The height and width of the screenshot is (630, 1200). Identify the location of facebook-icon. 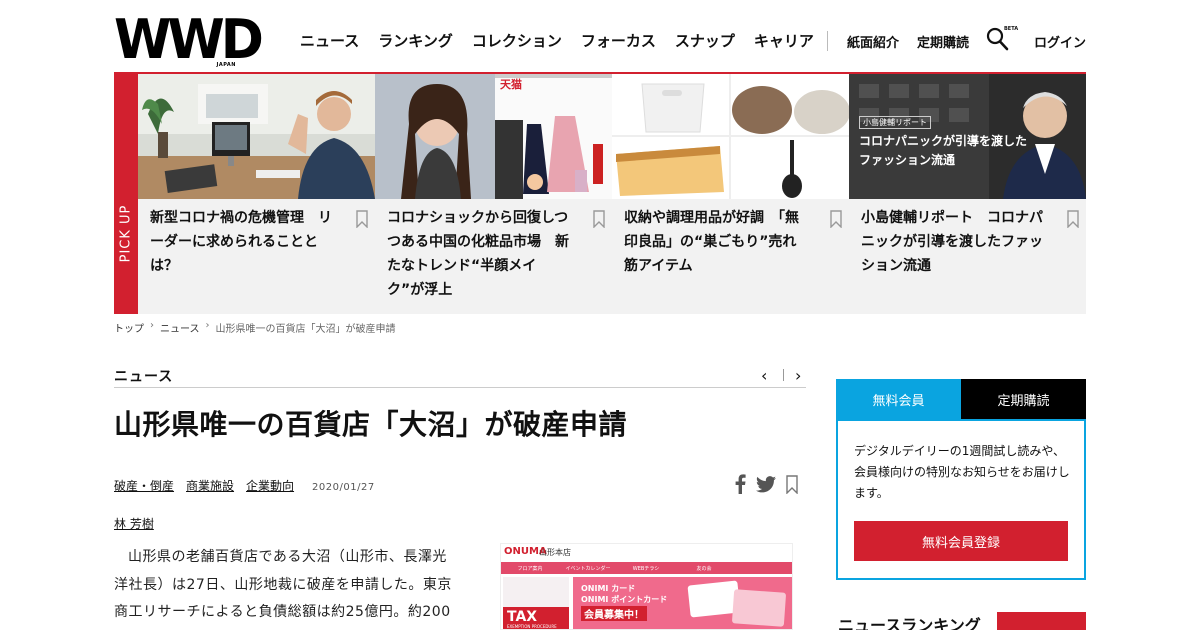
(740, 484).